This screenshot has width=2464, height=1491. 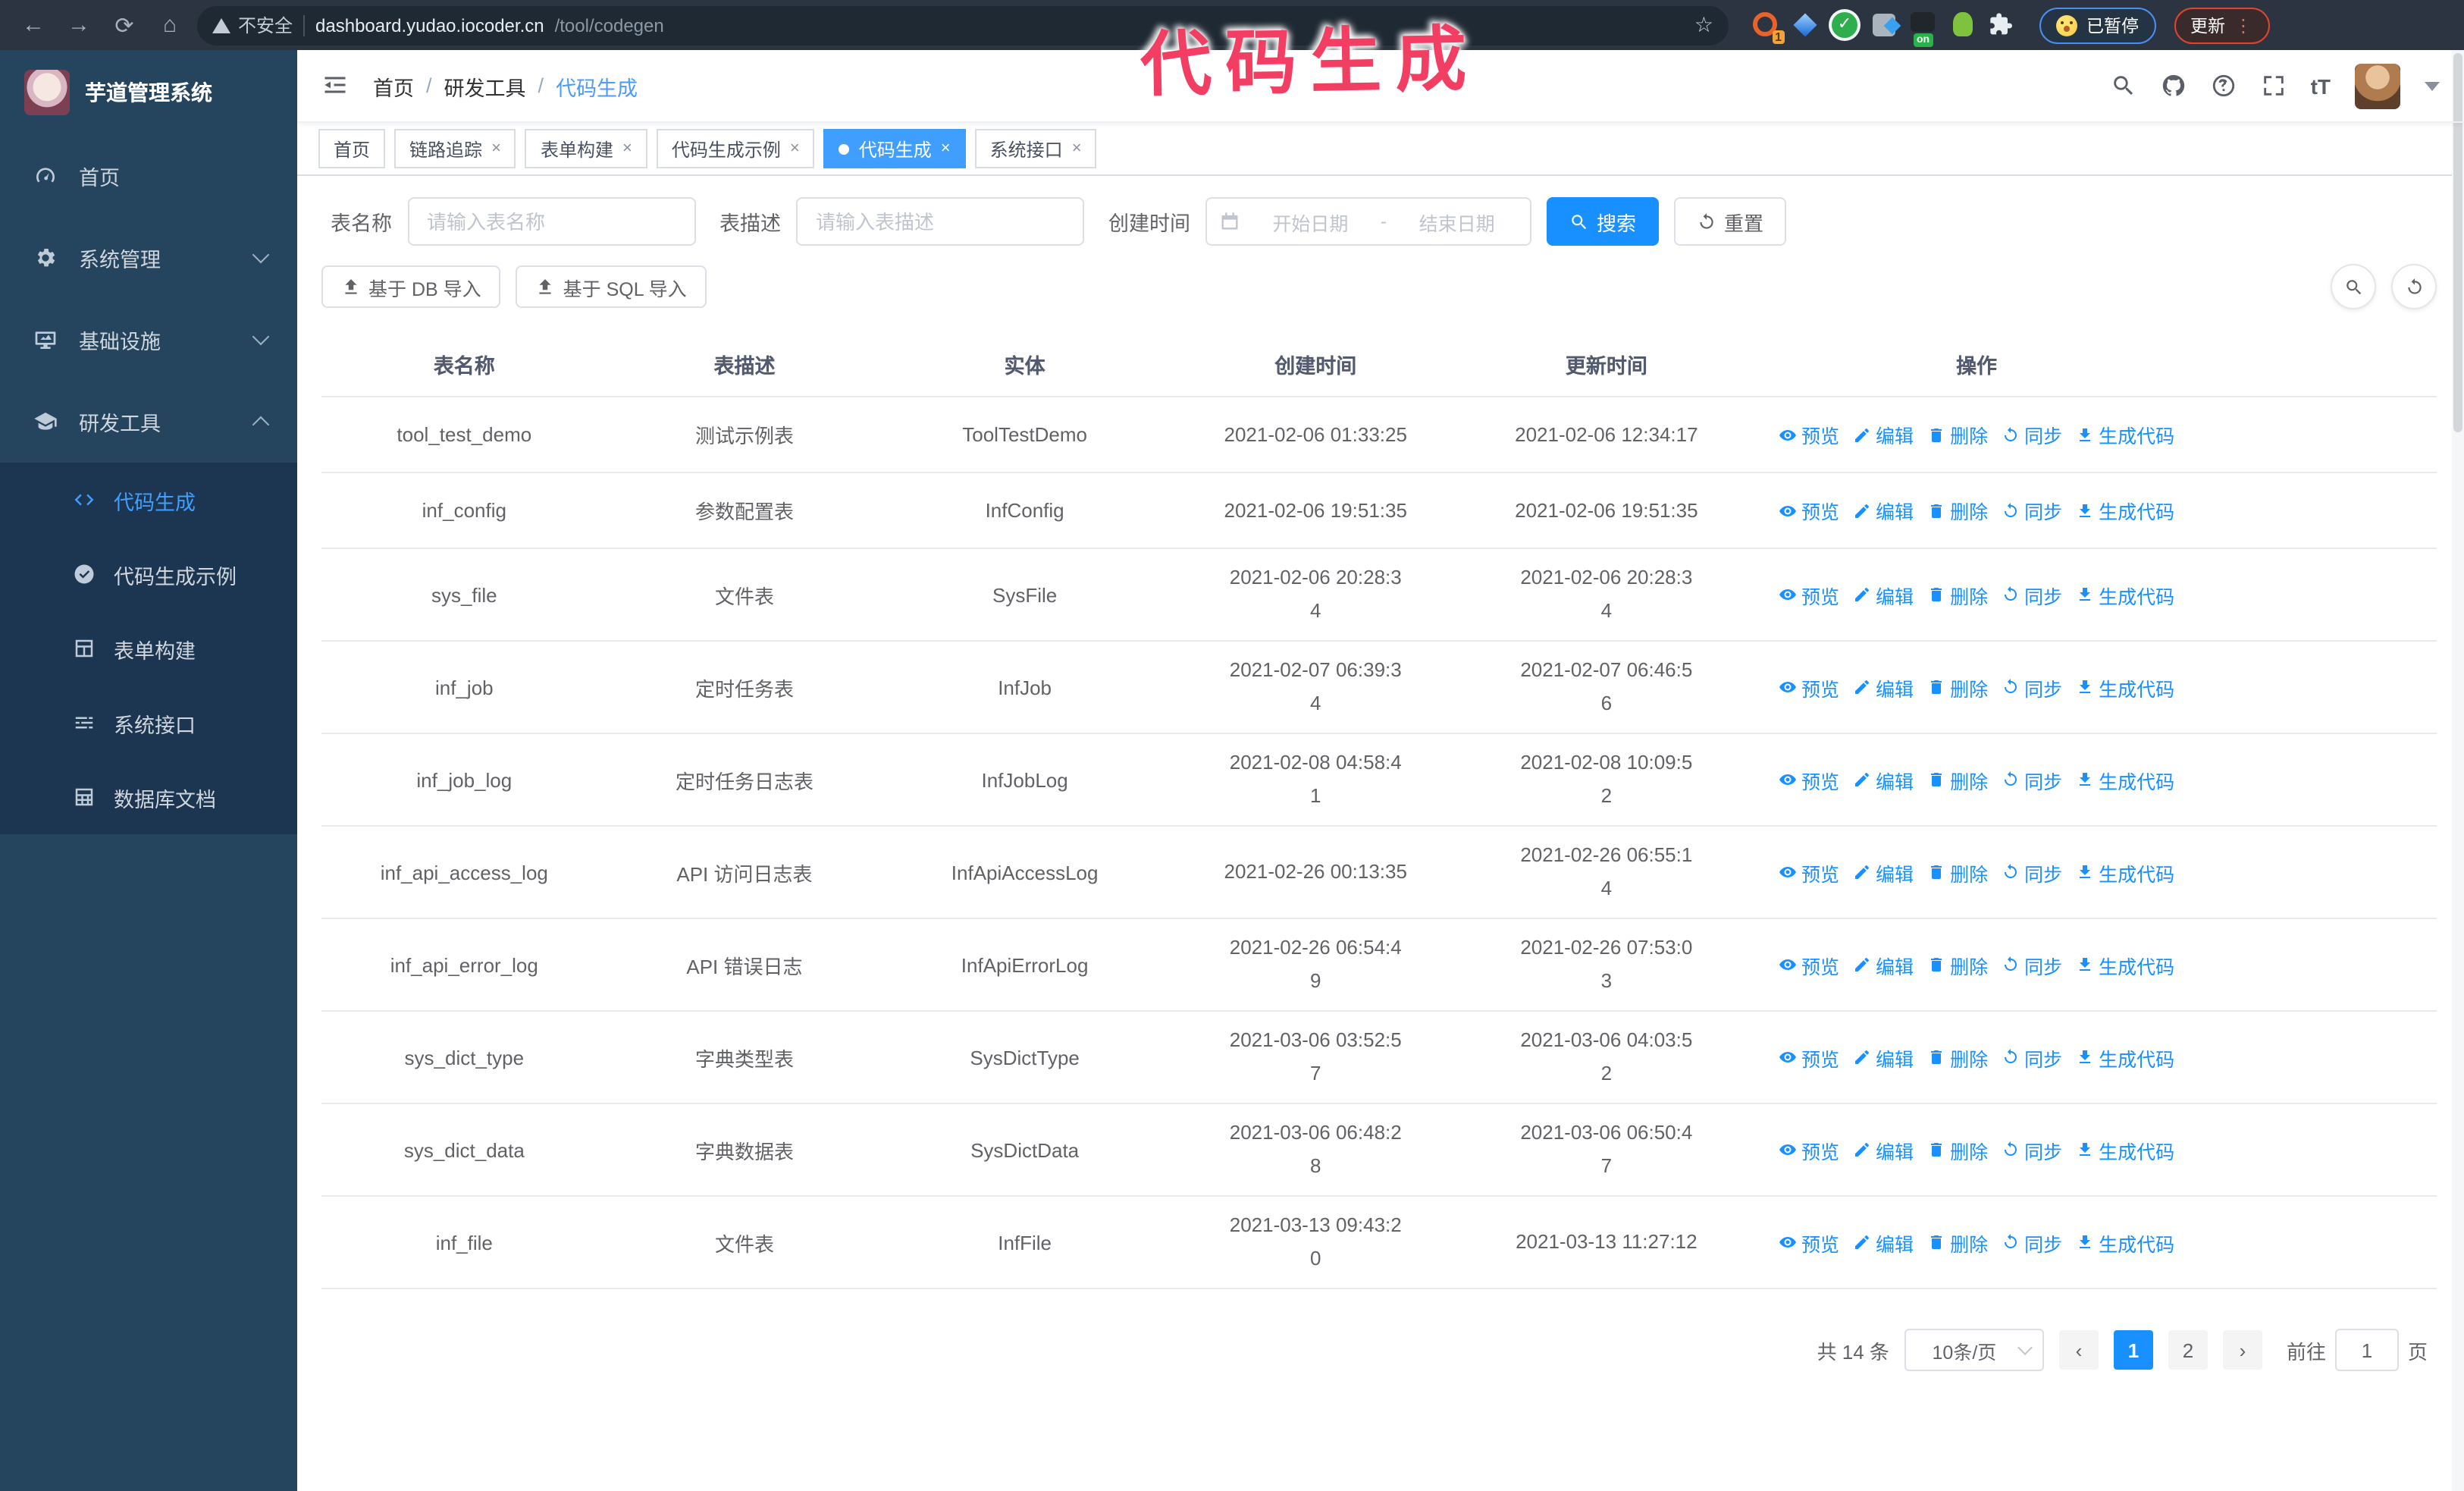 What do you see at coordinates (2079, 1350) in the screenshot?
I see `prev-page-button: ‹` at bounding box center [2079, 1350].